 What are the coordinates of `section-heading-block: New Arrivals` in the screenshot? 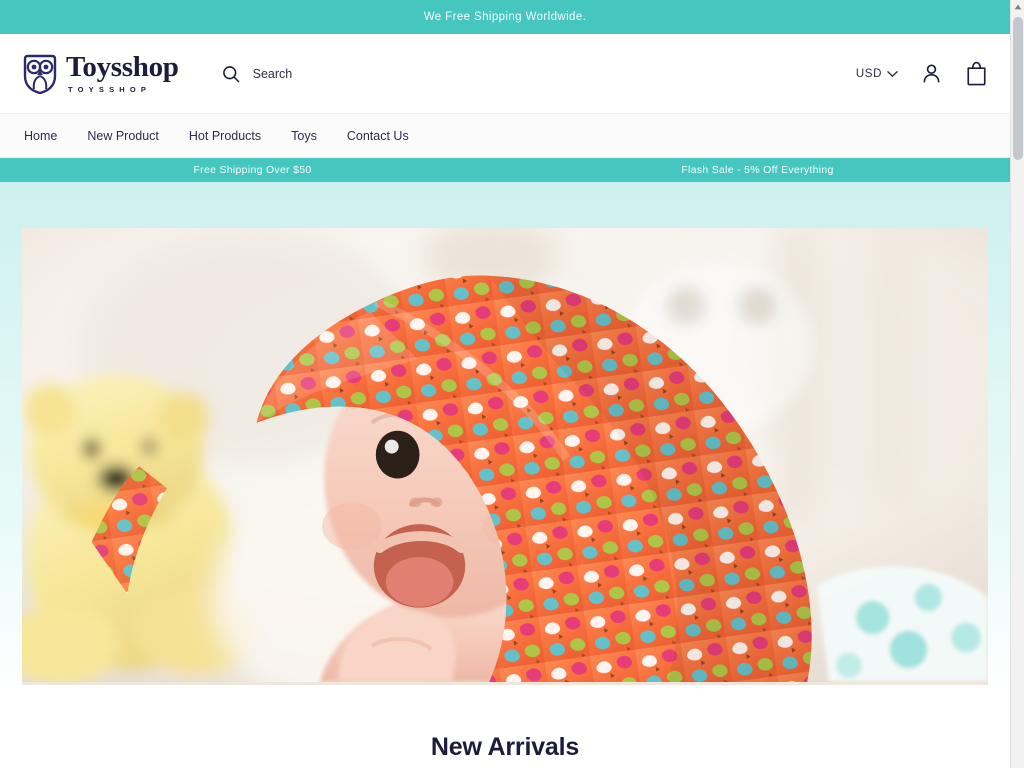 It's located at (505, 724).